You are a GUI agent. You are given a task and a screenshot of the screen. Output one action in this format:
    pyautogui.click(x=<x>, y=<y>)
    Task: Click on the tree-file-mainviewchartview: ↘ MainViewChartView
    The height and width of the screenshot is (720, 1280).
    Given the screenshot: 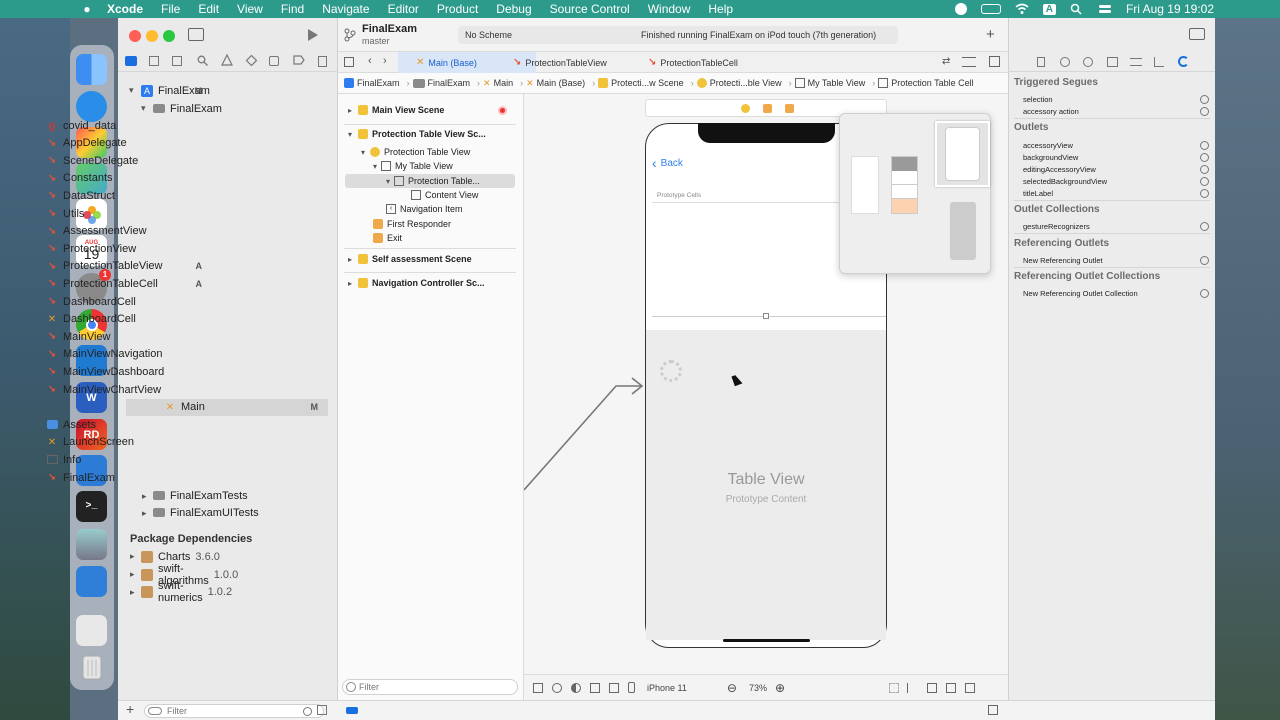 What is the action you would take?
    pyautogui.click(x=110, y=389)
    